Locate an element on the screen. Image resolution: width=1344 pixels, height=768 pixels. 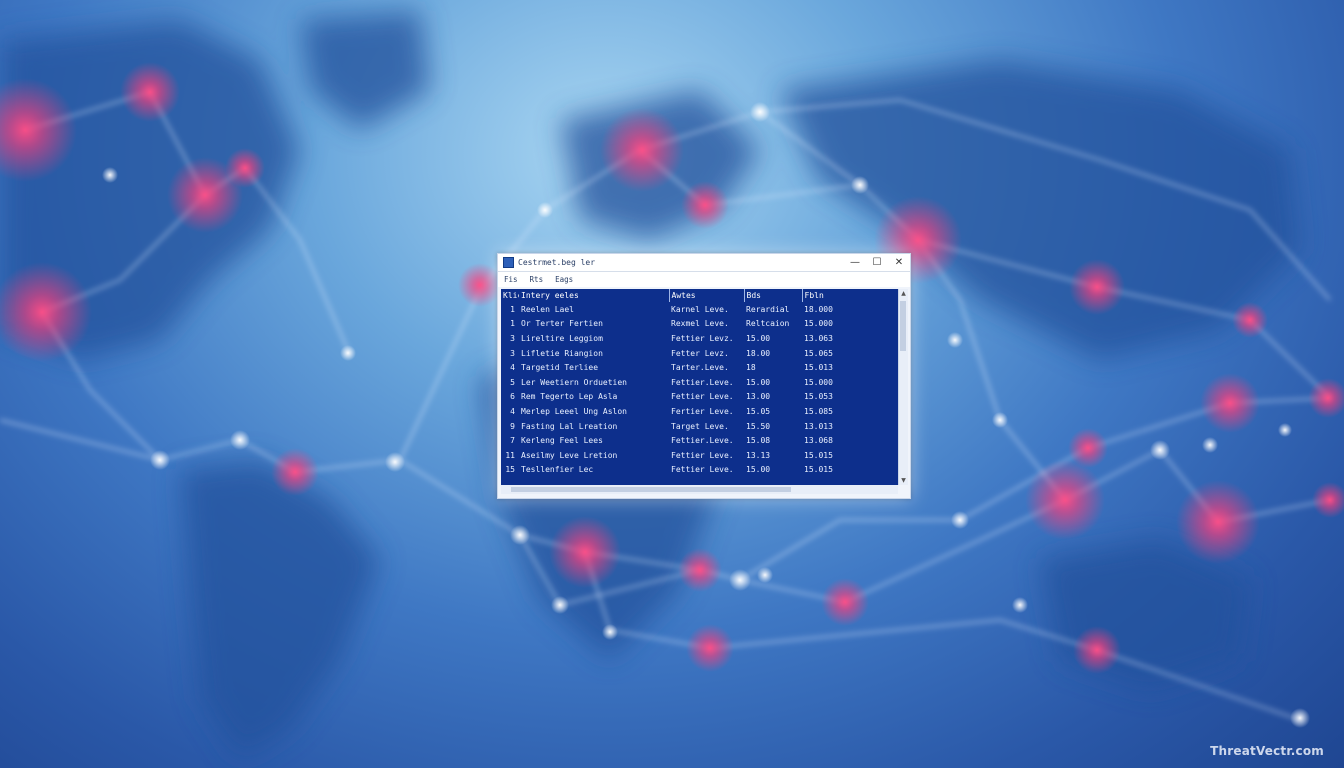
table-cell-b: 15.08 is located at coordinates (758, 441).